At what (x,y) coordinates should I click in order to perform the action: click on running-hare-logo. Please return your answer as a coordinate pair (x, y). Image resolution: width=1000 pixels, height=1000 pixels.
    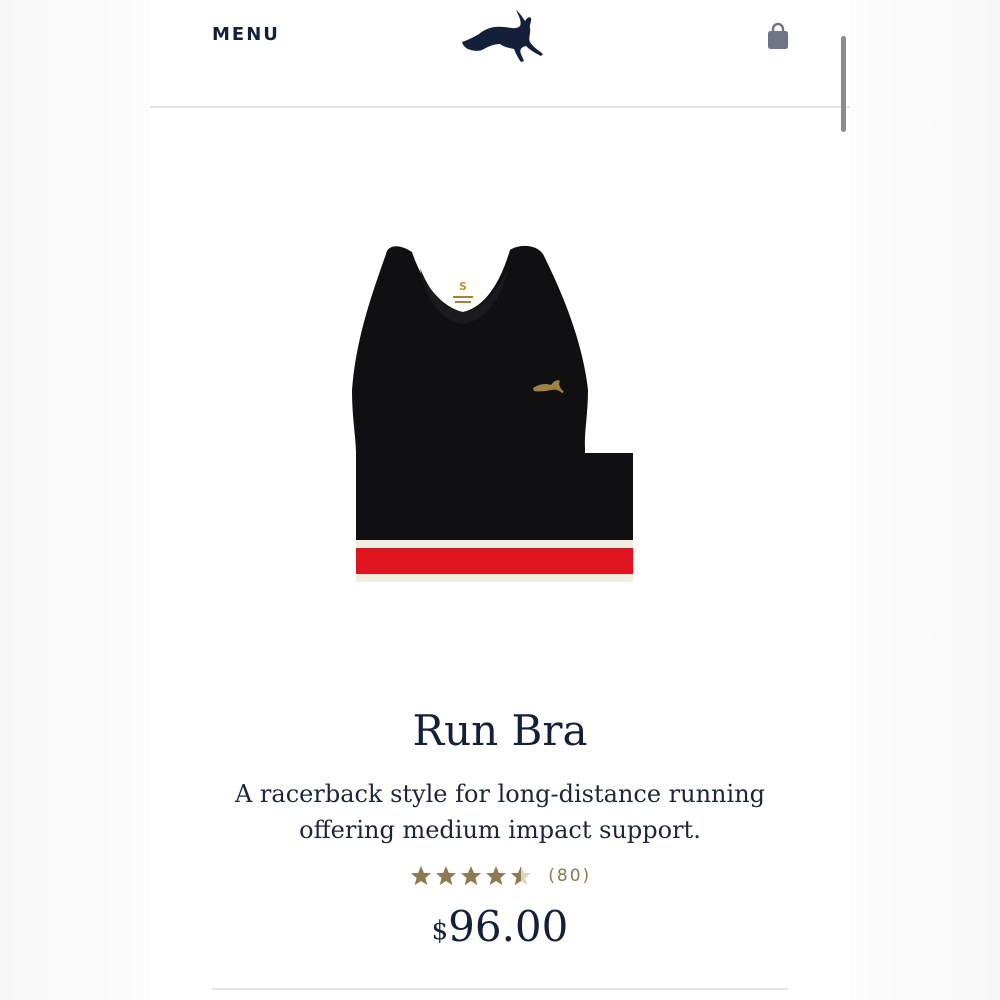
    Looking at the image, I should click on (501, 35).